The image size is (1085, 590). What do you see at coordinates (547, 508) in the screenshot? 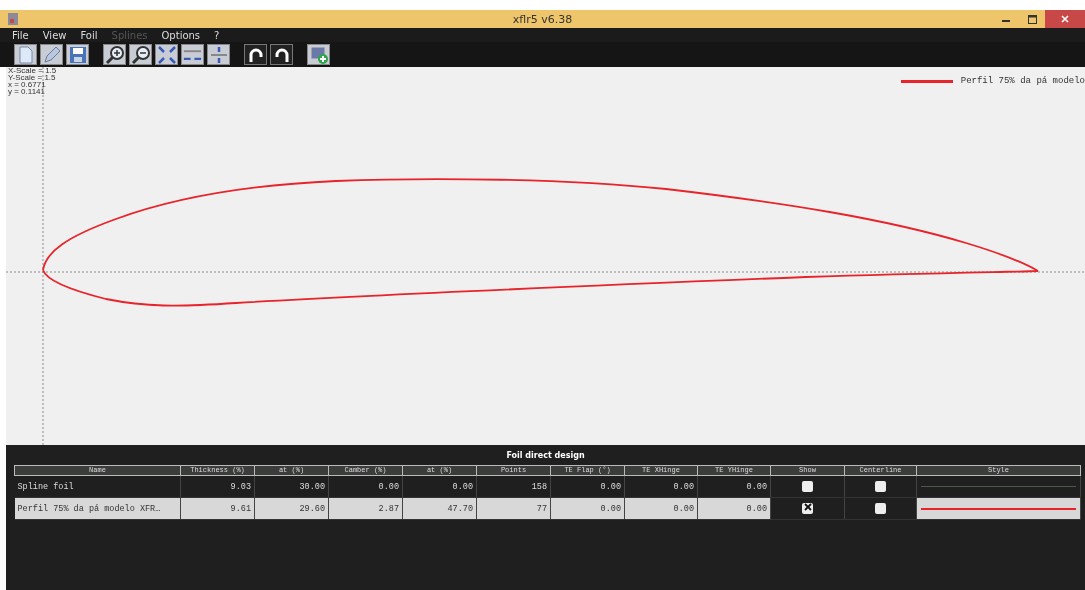
I see `table-row: Perfil 75% da pá modelo XFR… 9.61 29.60 2.87 47.70 77 0.00 0.00 0.00` at bounding box center [547, 508].